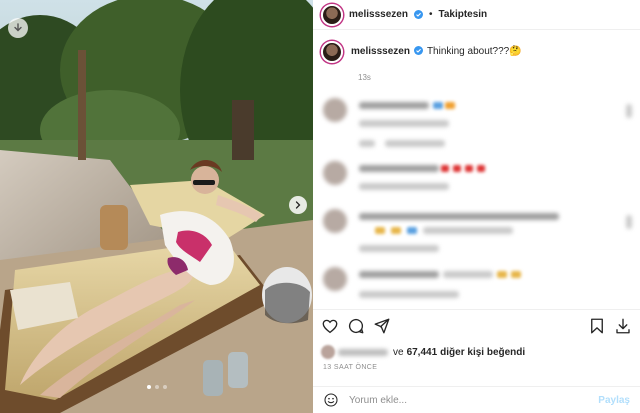  Describe the element at coordinates (380, 51) in the screenshot. I see `caption-username: melisssezen` at that location.